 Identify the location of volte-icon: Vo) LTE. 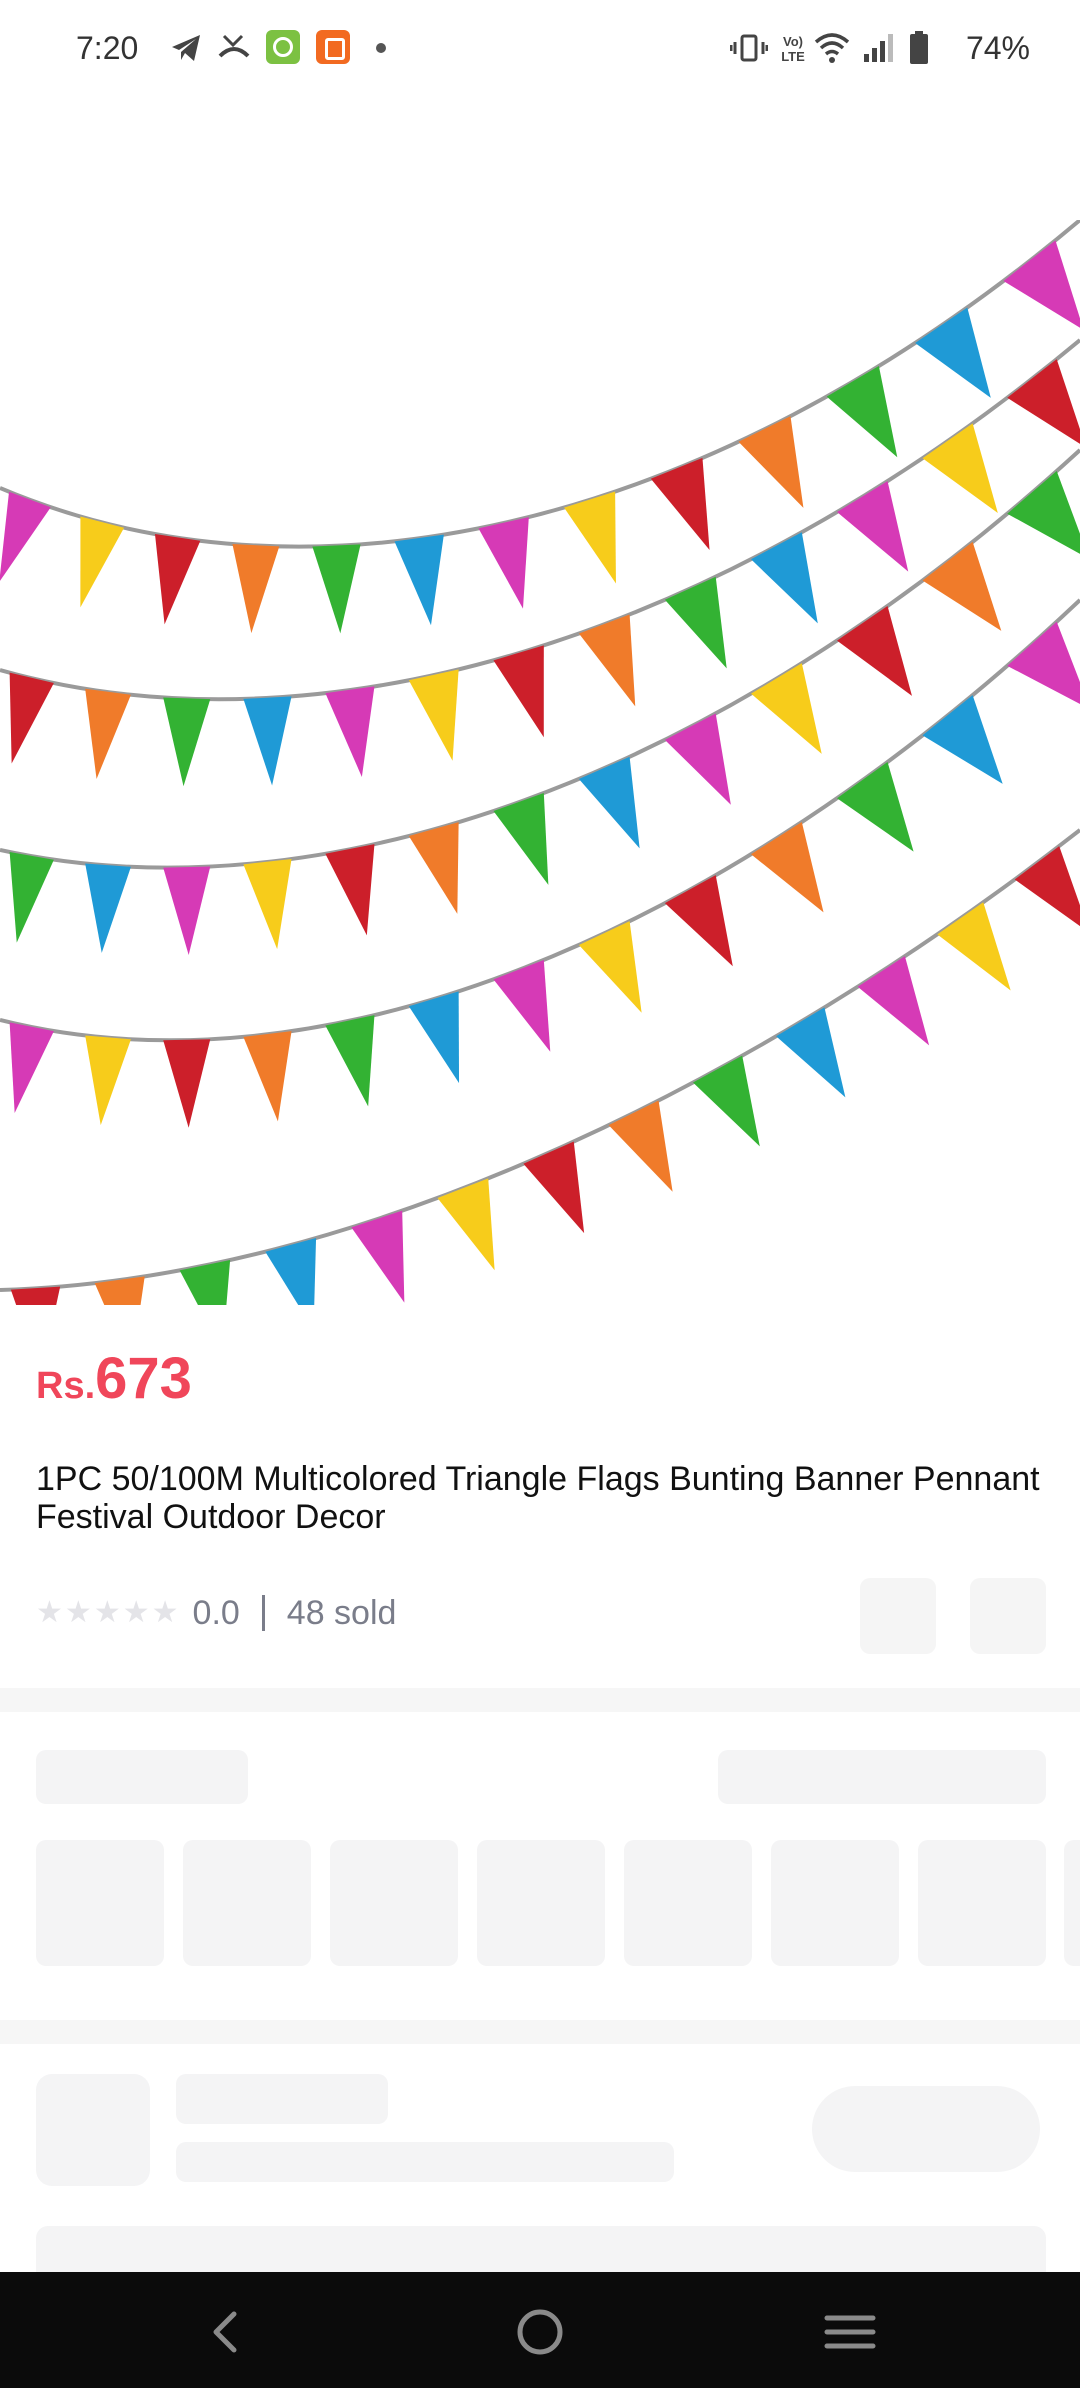
(793, 49).